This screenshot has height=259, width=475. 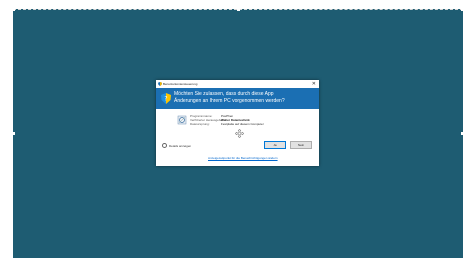 I want to click on show-details-toggle: Details anzeigen, so click(x=176, y=145).